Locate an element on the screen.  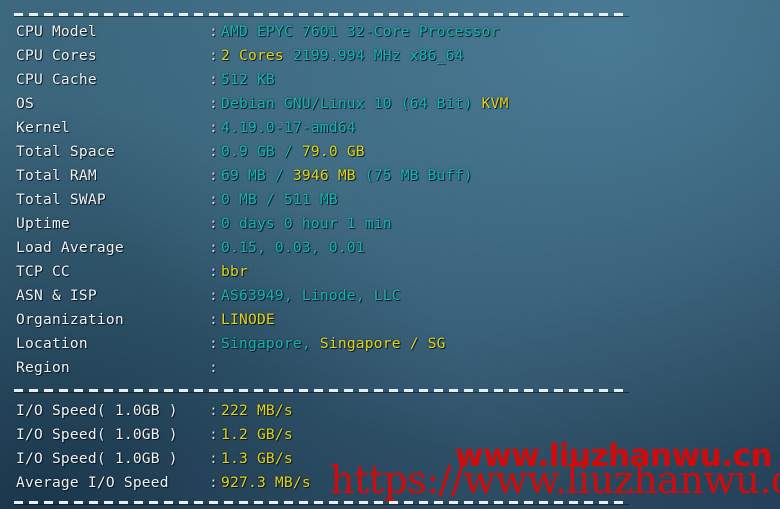
info-row-value: 69 MB / 3946 MB (75 MB Buff) is located at coordinates (347, 176).